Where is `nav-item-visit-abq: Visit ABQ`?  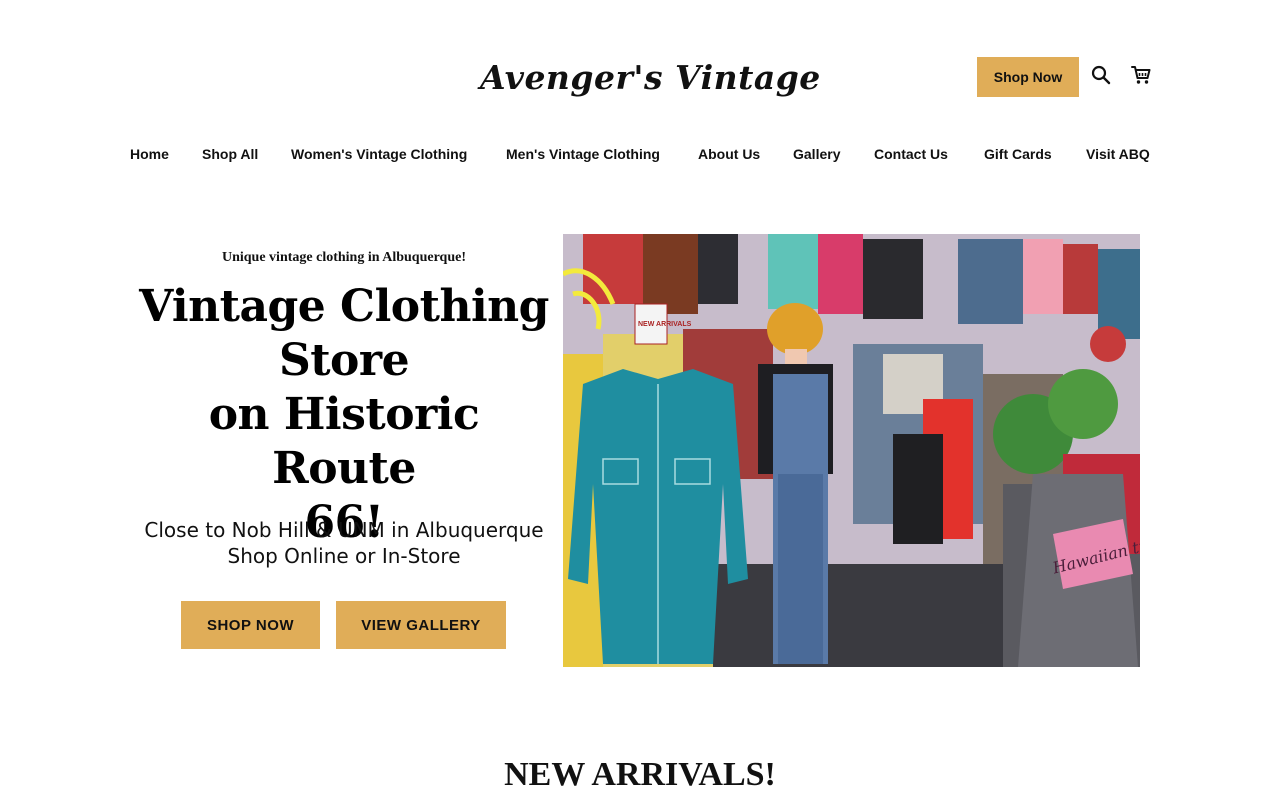 nav-item-visit-abq: Visit ABQ is located at coordinates (1118, 154).